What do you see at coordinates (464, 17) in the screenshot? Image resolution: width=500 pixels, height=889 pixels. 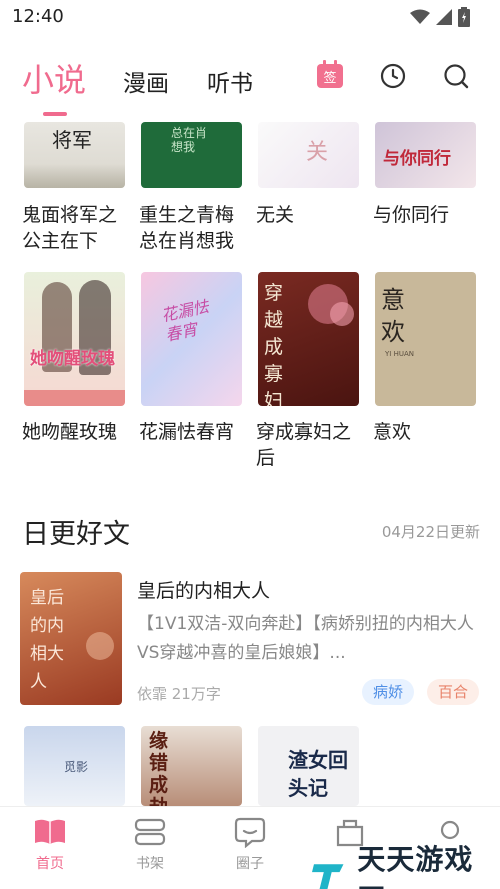 I see `battery-icon` at bounding box center [464, 17].